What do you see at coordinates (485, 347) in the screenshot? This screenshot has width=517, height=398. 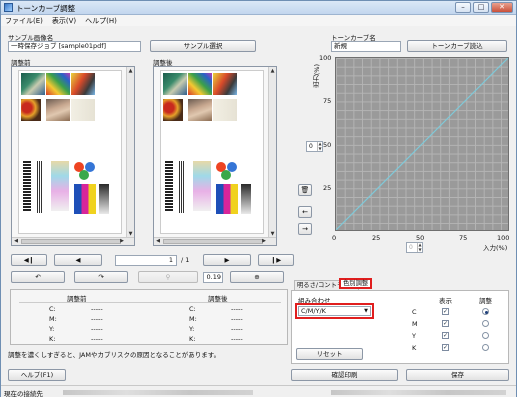 I see `adjust-k-radio` at bounding box center [485, 347].